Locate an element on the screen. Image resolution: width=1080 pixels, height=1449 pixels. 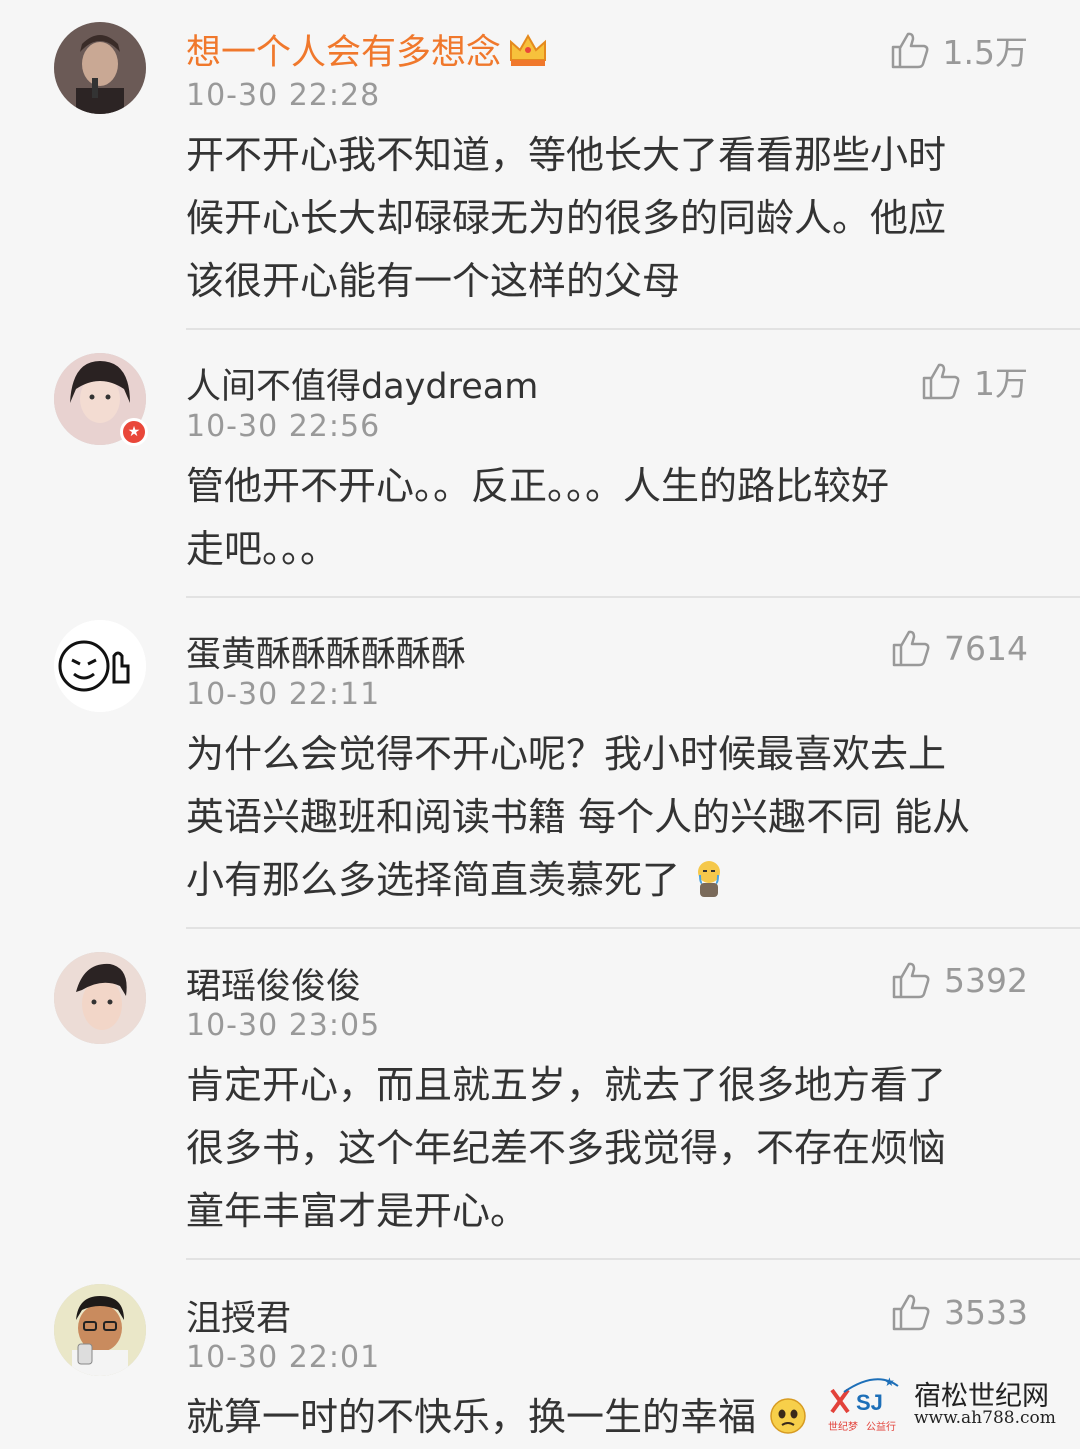
watermark-url: www.ah788.com is located at coordinates (985, 1418).